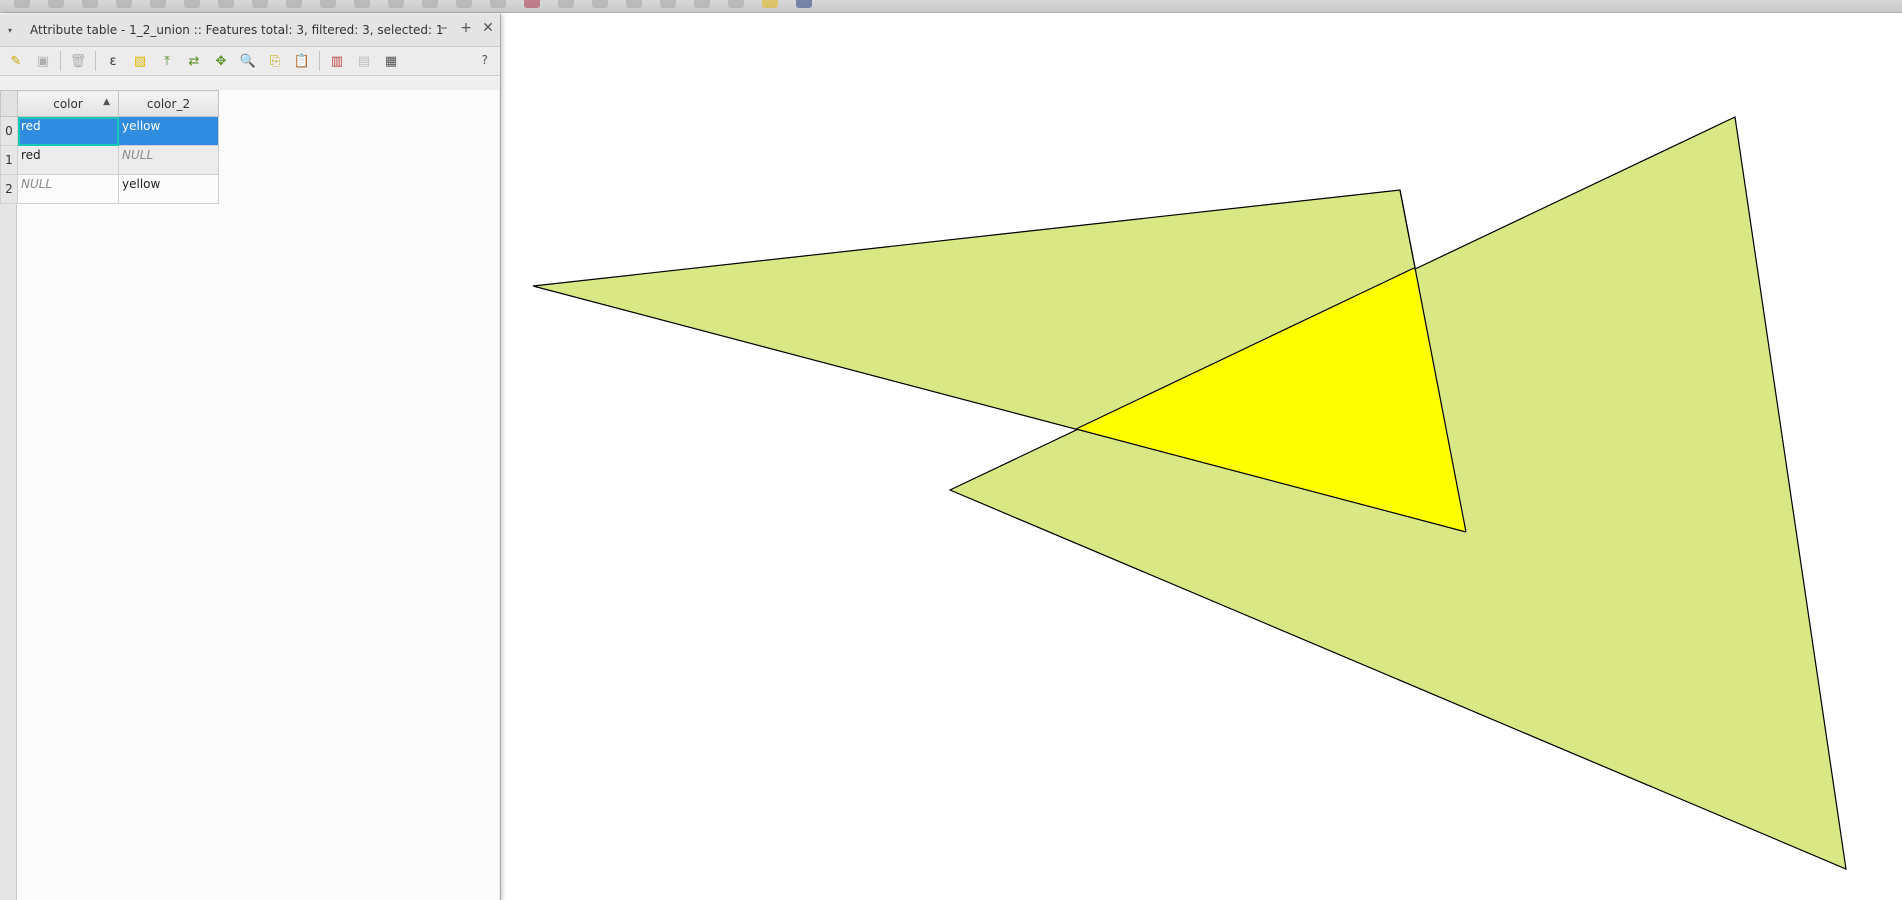 Image resolution: width=1902 pixels, height=900 pixels. I want to click on move-selection-to-top-icon: ⤒, so click(167, 61).